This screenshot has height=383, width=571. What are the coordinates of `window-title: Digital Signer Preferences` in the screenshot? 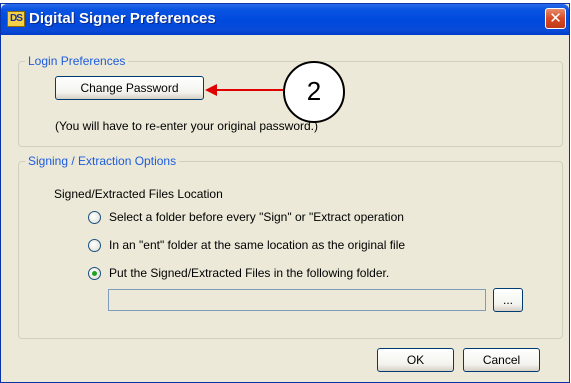 It's located at (122, 18).